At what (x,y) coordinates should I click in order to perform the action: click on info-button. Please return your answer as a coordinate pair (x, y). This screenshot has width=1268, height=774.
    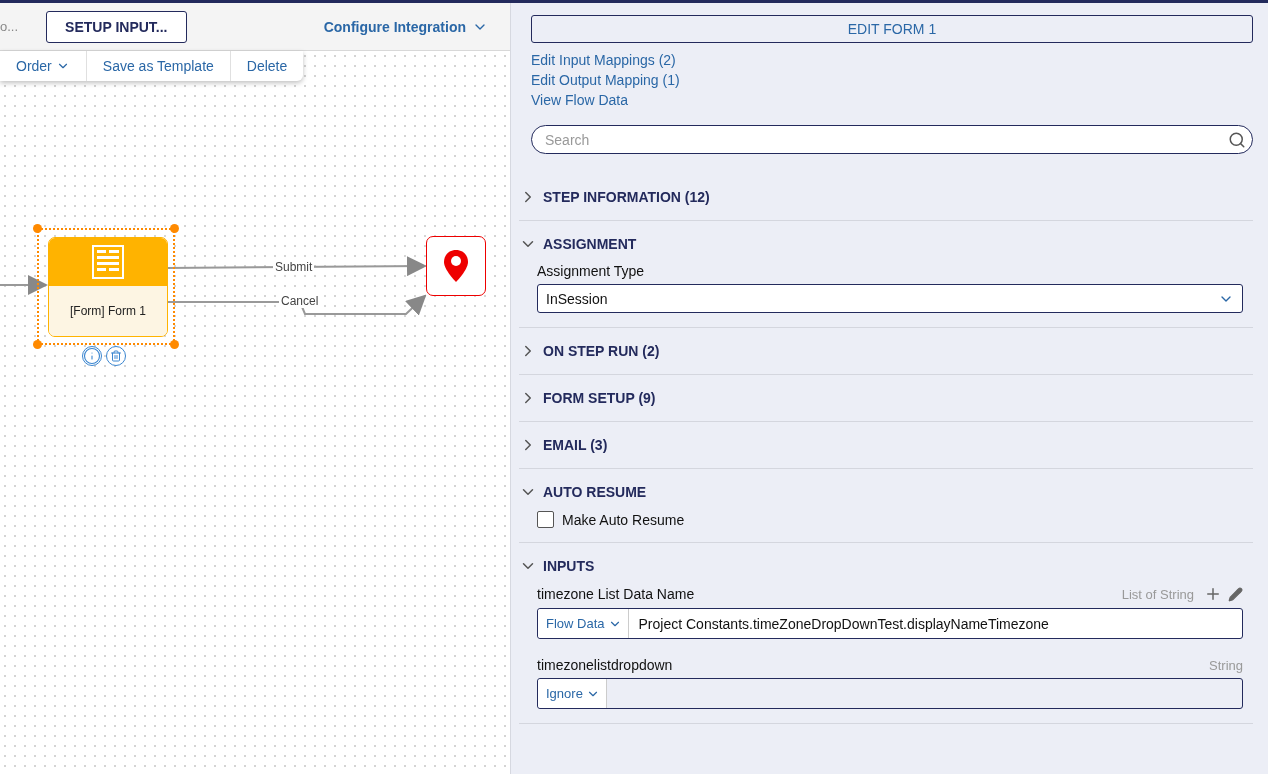
    Looking at the image, I should click on (92, 356).